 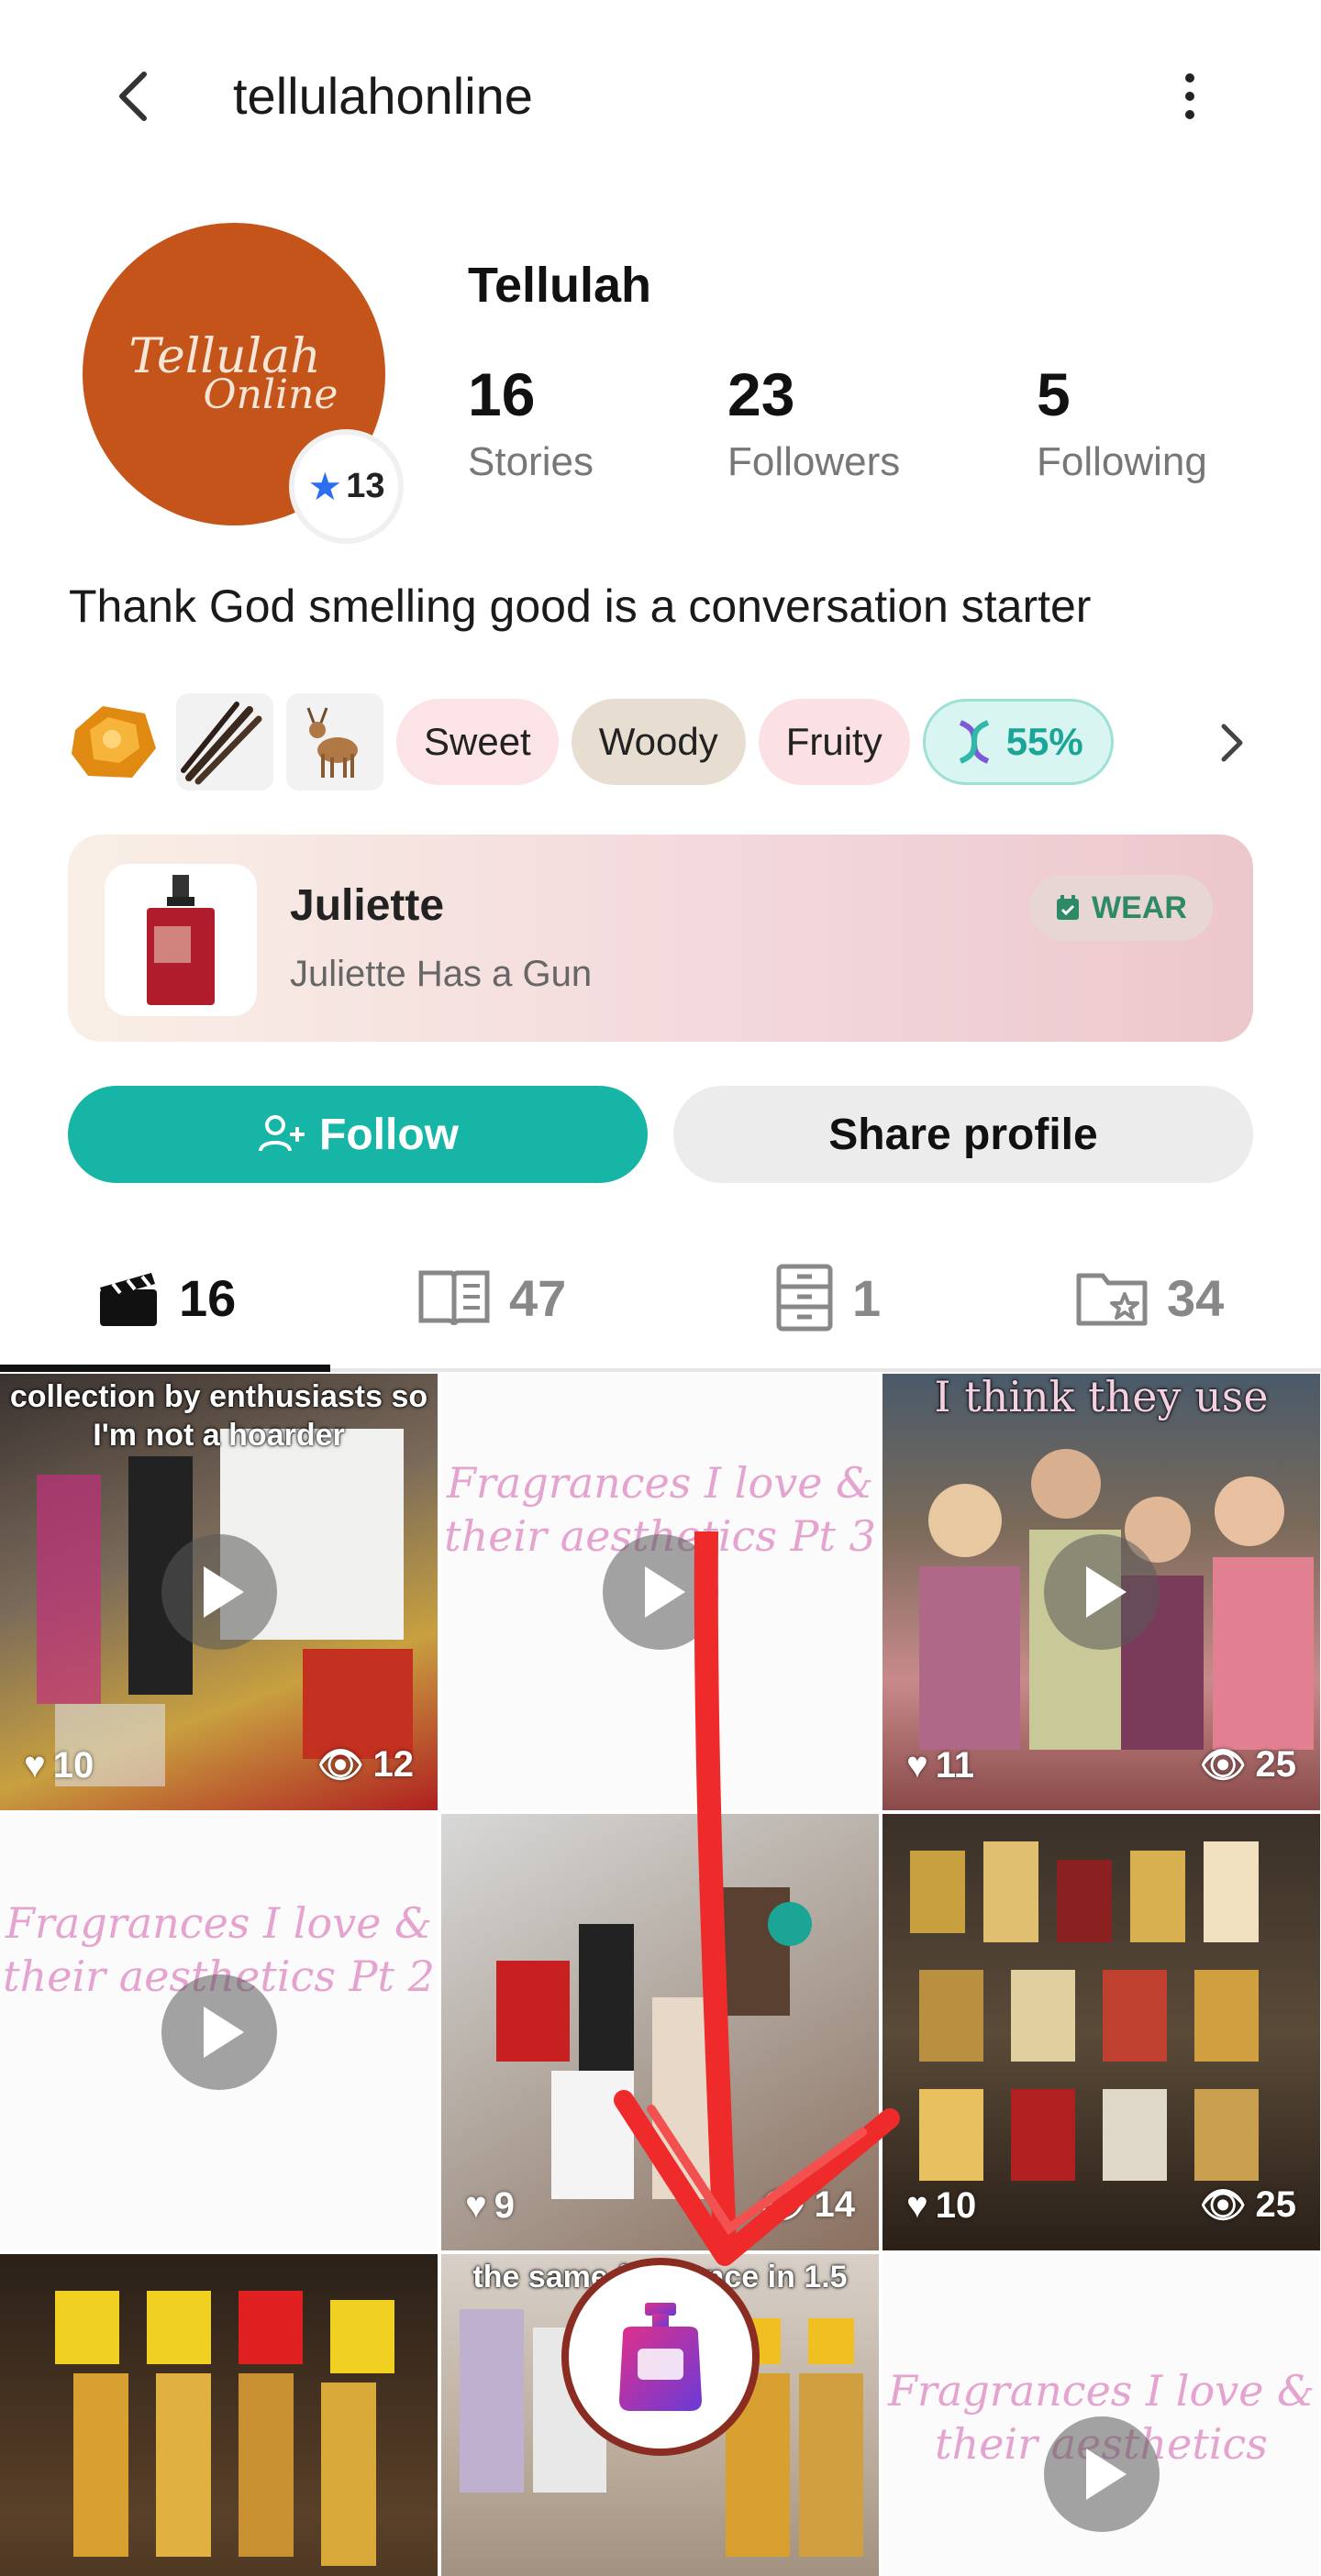 I want to click on dna-percent: 55%, so click(x=1044, y=741).